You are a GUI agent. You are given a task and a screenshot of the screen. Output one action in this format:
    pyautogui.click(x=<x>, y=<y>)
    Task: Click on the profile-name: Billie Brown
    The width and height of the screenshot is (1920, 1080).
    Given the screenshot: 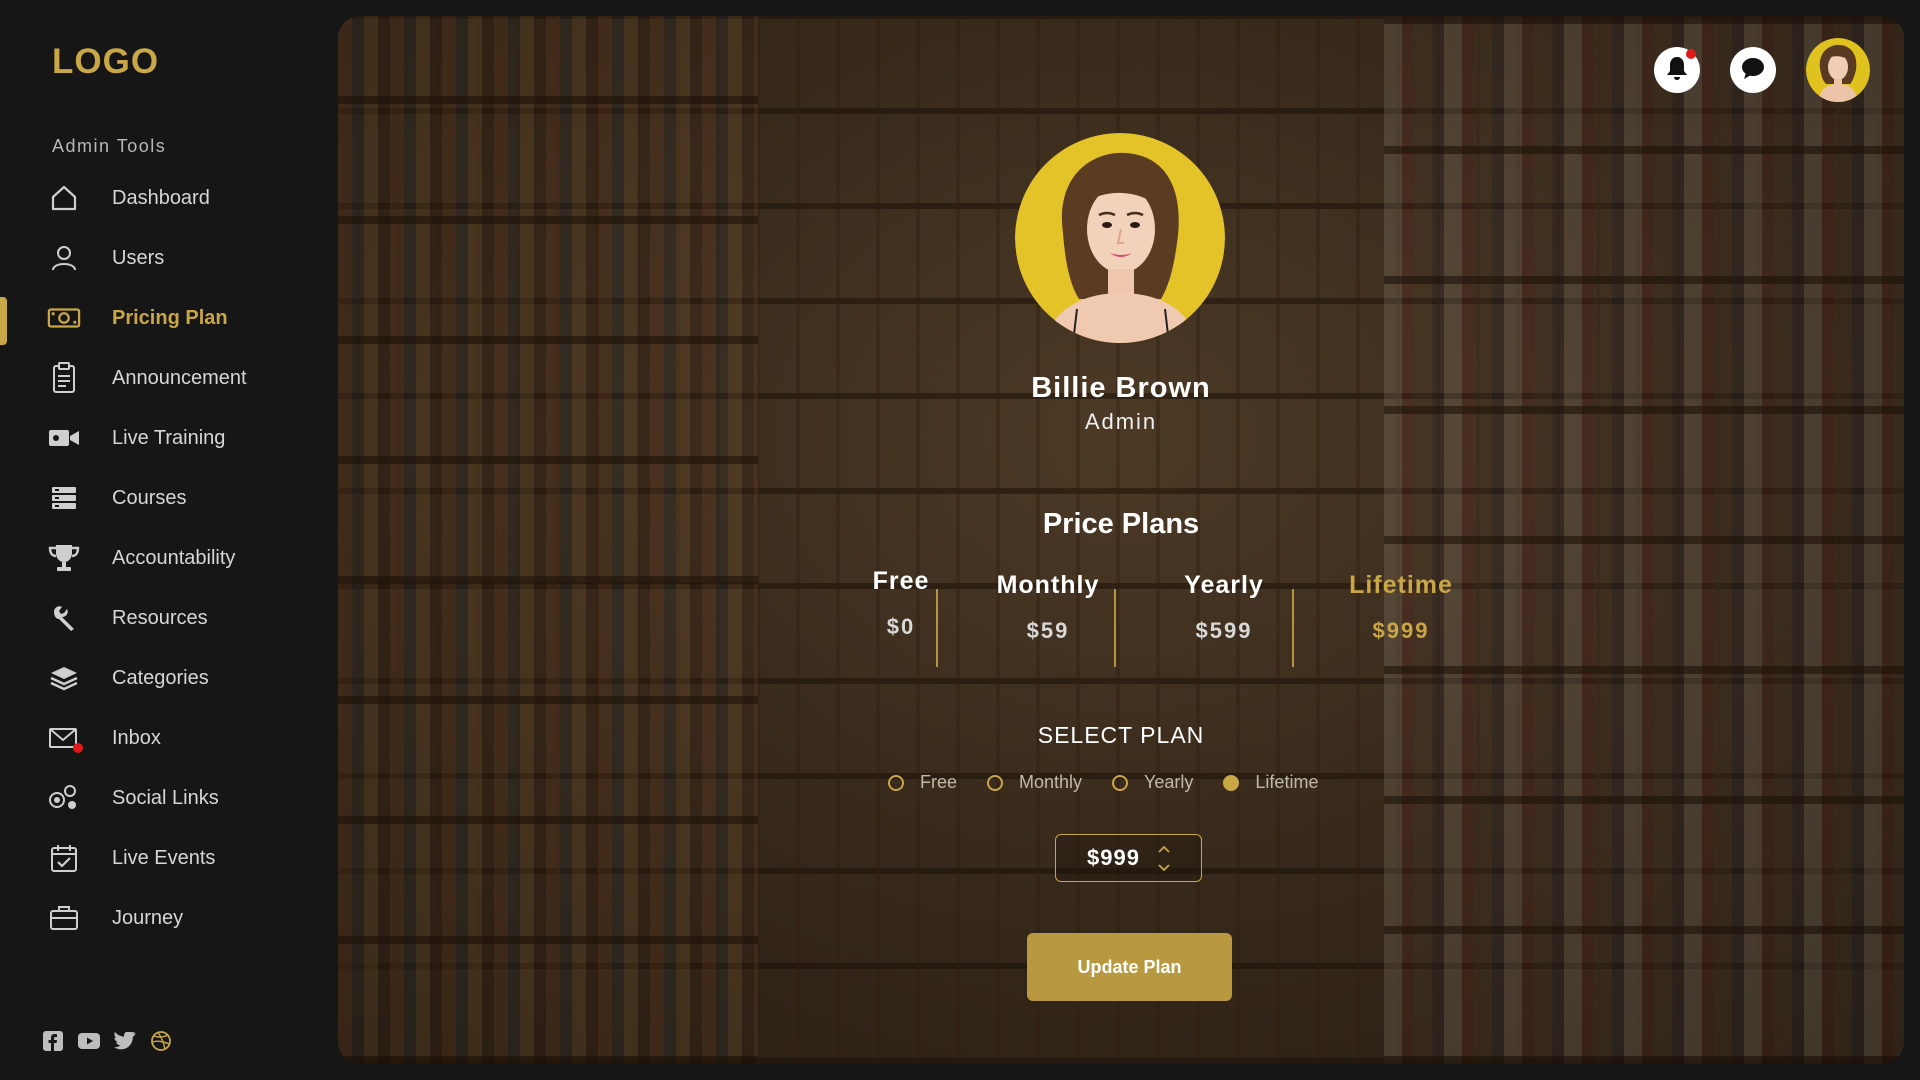 What is the action you would take?
    pyautogui.click(x=1121, y=388)
    